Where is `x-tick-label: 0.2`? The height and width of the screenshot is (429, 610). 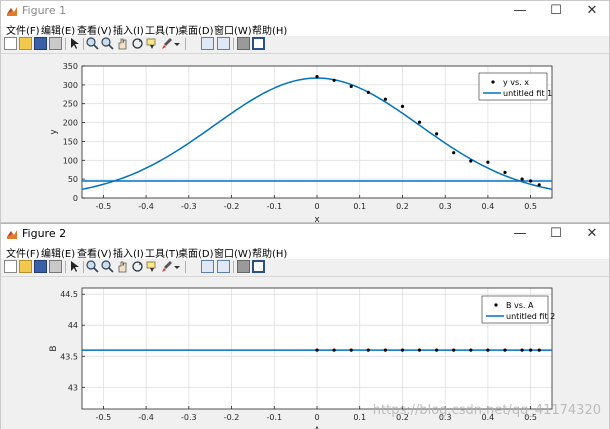
x-tick-label: 0.2 is located at coordinates (402, 206).